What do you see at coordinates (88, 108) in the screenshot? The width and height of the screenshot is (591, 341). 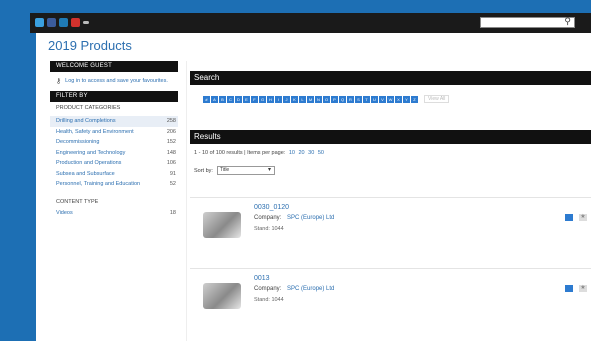 I see `categories-label: PRODUCT CATEGORIES` at bounding box center [88, 108].